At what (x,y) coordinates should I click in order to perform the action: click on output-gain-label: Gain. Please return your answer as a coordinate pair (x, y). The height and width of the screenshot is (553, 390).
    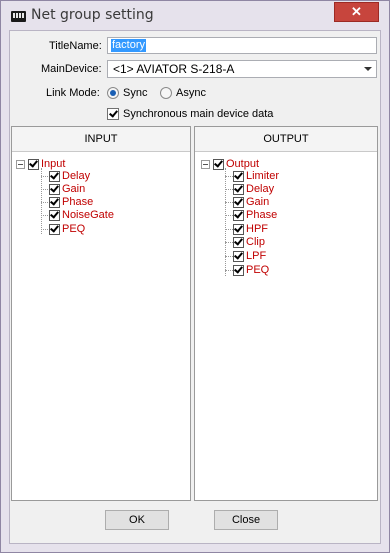
    Looking at the image, I should click on (258, 202).